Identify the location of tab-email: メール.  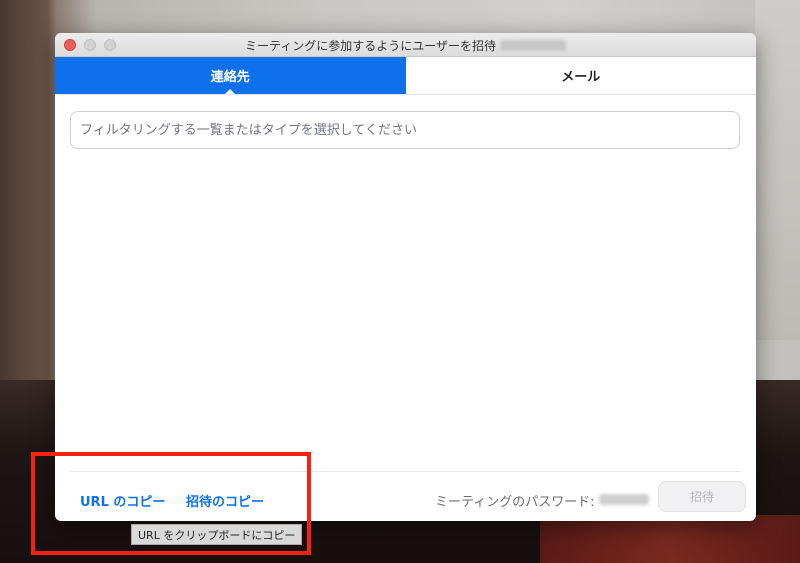
(581, 75).